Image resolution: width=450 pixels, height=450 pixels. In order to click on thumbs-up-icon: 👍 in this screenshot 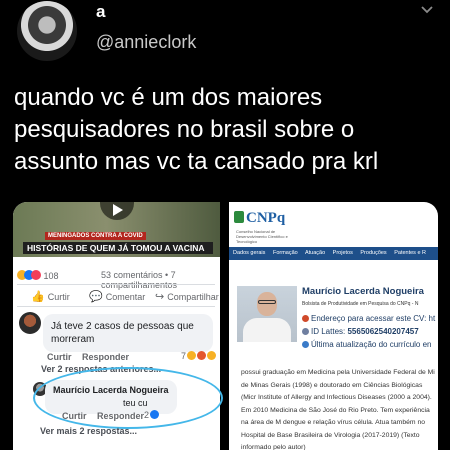, I will do `click(38, 297)`.